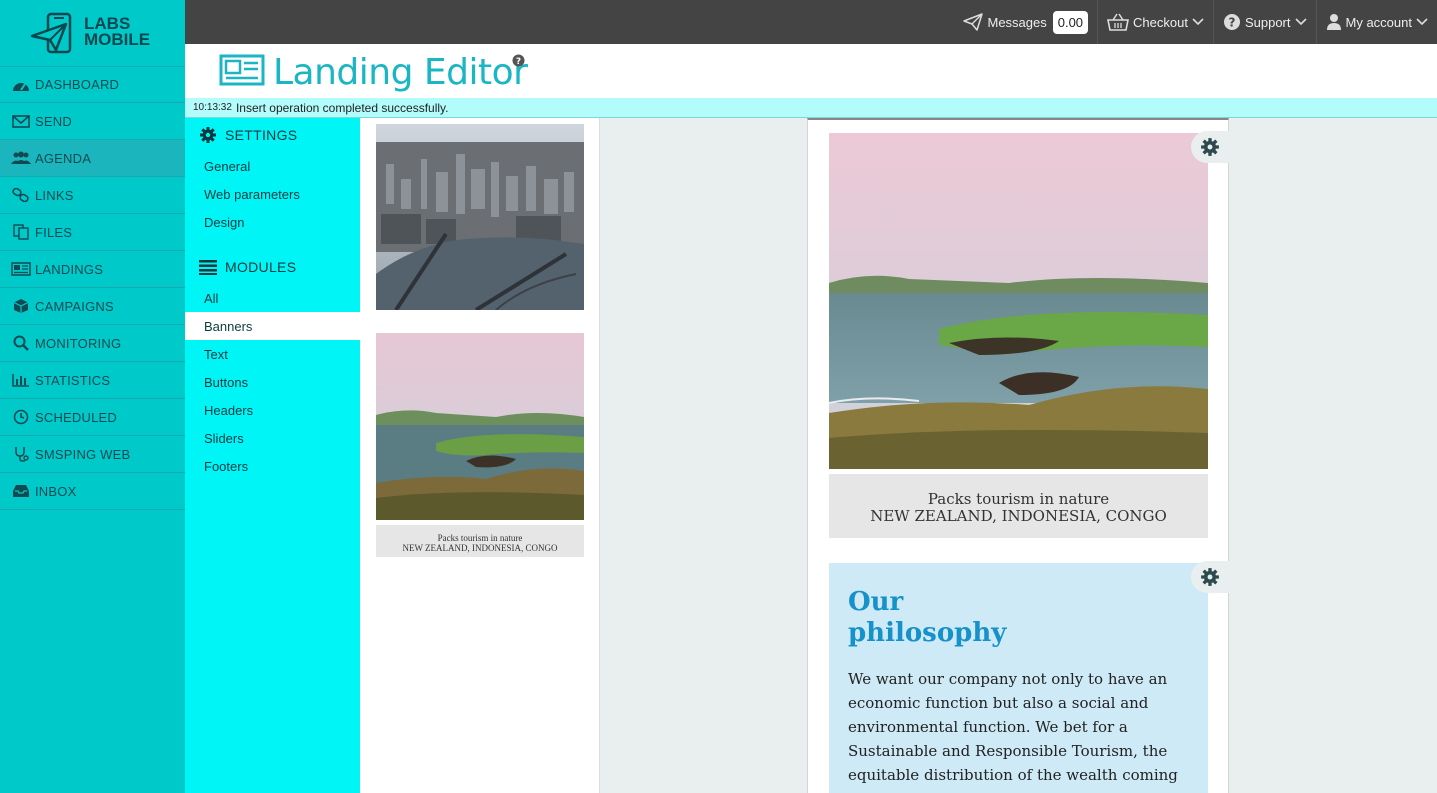 This screenshot has width=1437, height=793. I want to click on nav-label: MONITORING, so click(78, 343).